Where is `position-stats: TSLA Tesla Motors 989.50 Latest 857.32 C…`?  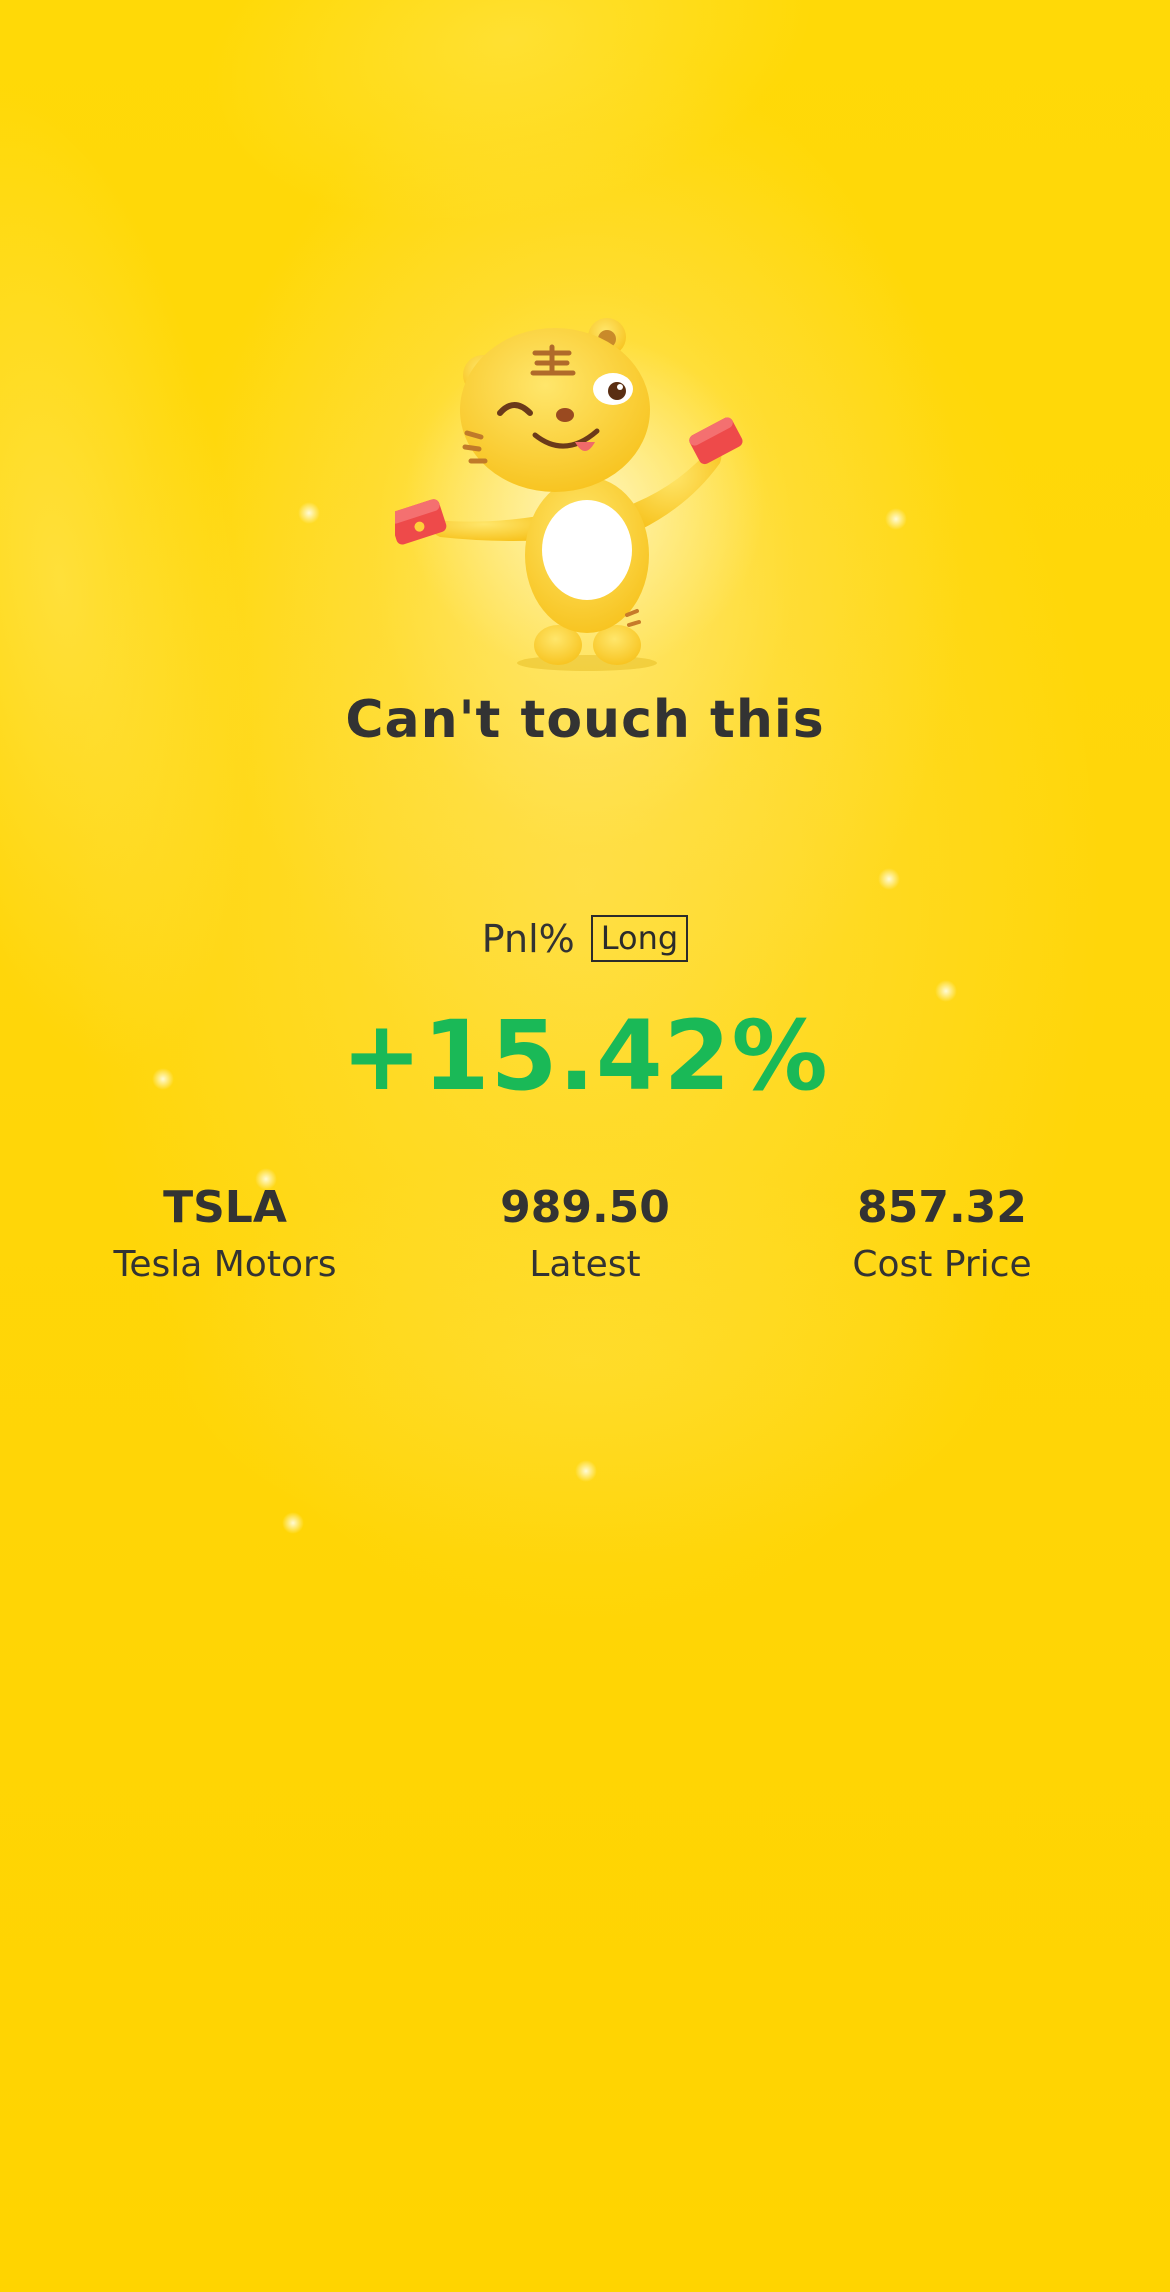 position-stats: TSLA Tesla Motors 989.50 Latest 857.32 C… is located at coordinates (585, 1240).